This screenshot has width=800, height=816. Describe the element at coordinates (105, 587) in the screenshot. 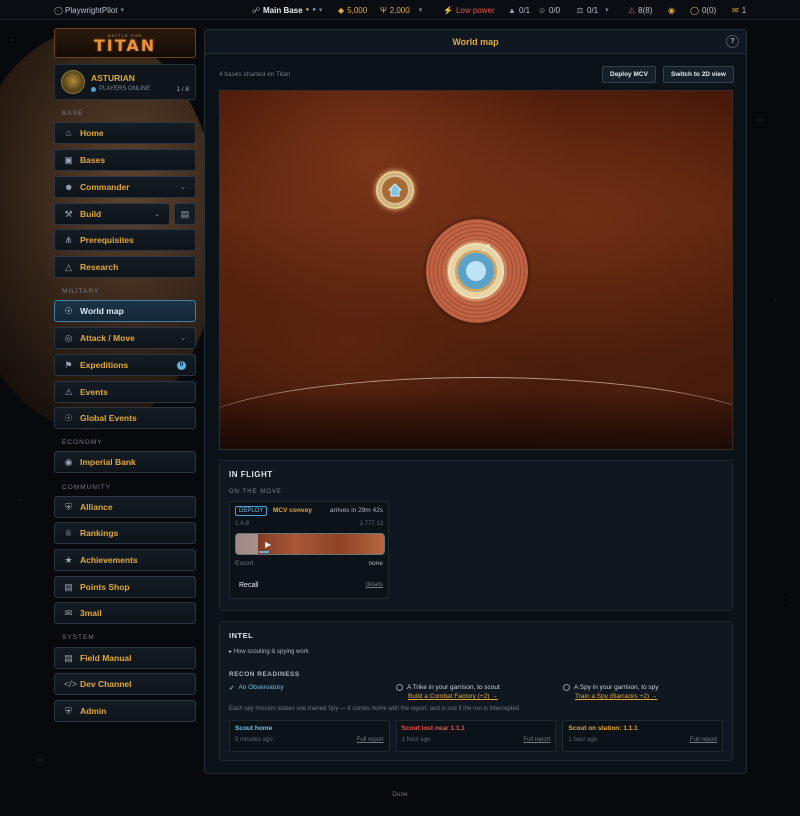

I see `sidebar-item-label: Points Shop` at that location.